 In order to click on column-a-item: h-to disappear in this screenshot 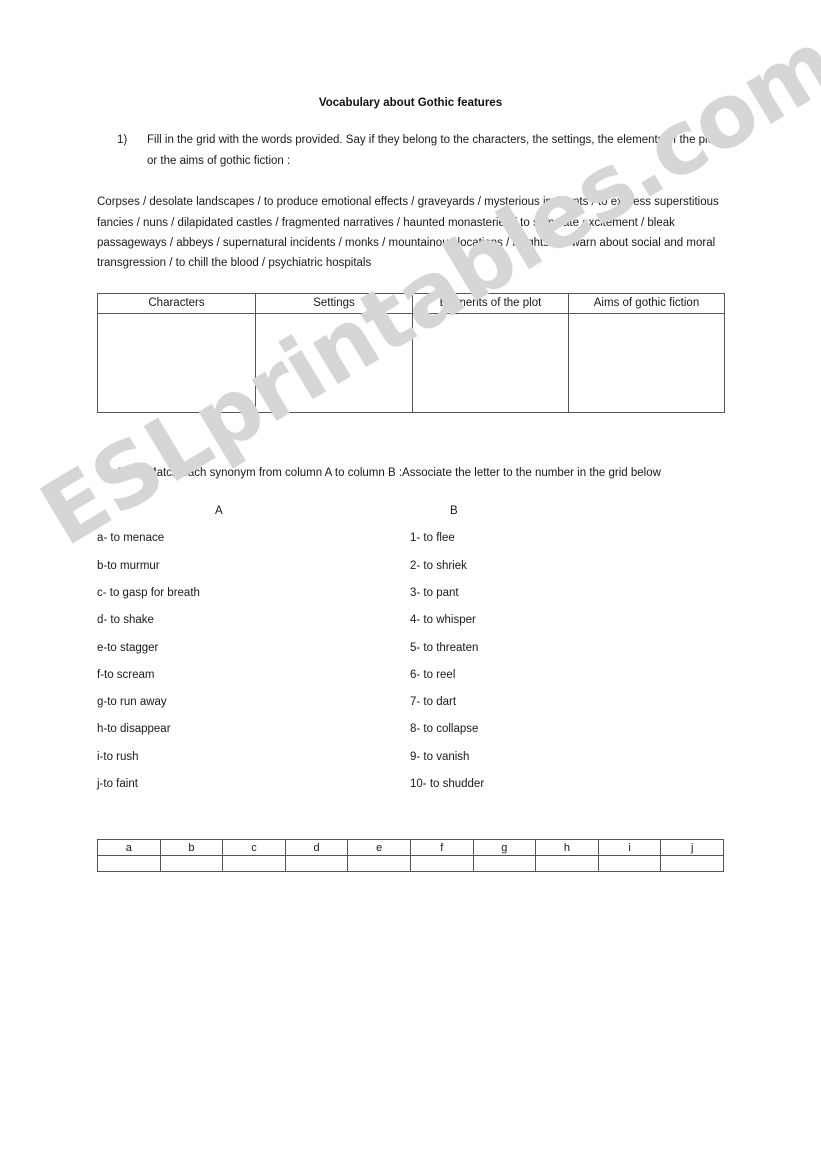, I will do `click(134, 729)`.